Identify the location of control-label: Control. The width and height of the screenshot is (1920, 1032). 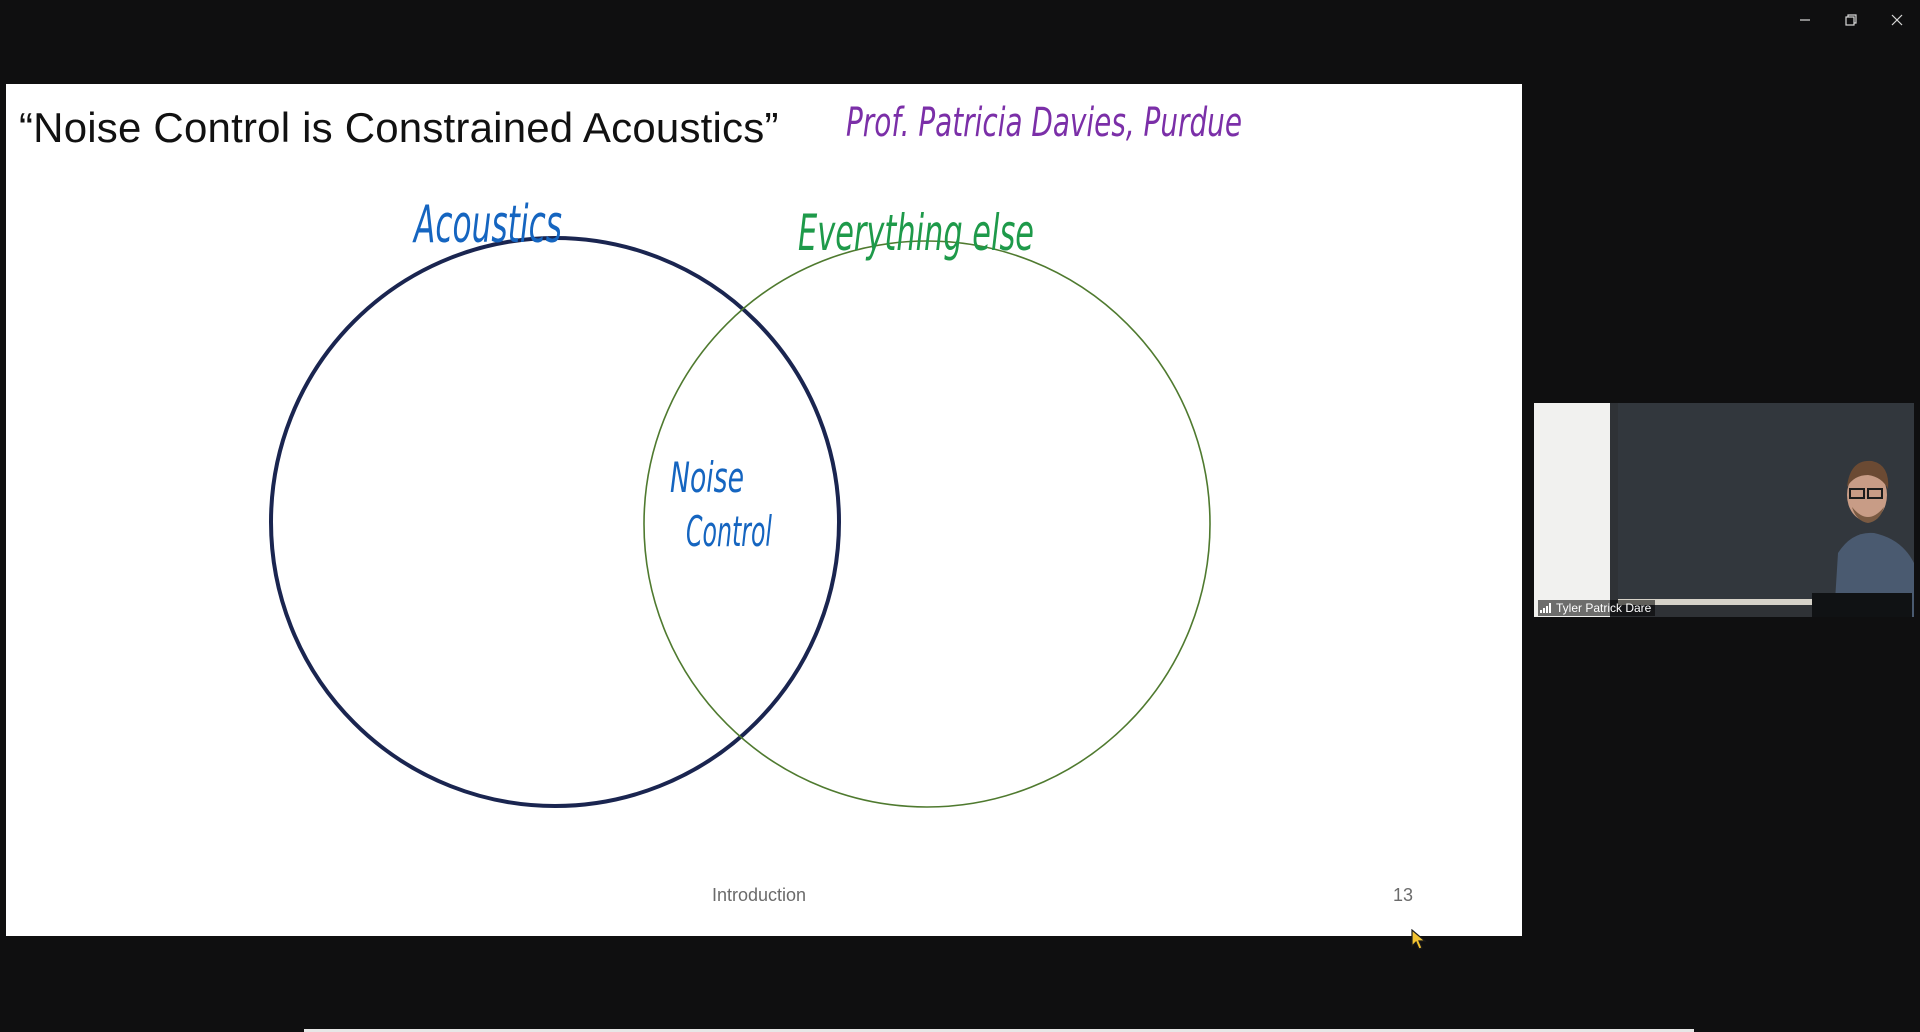
(729, 531).